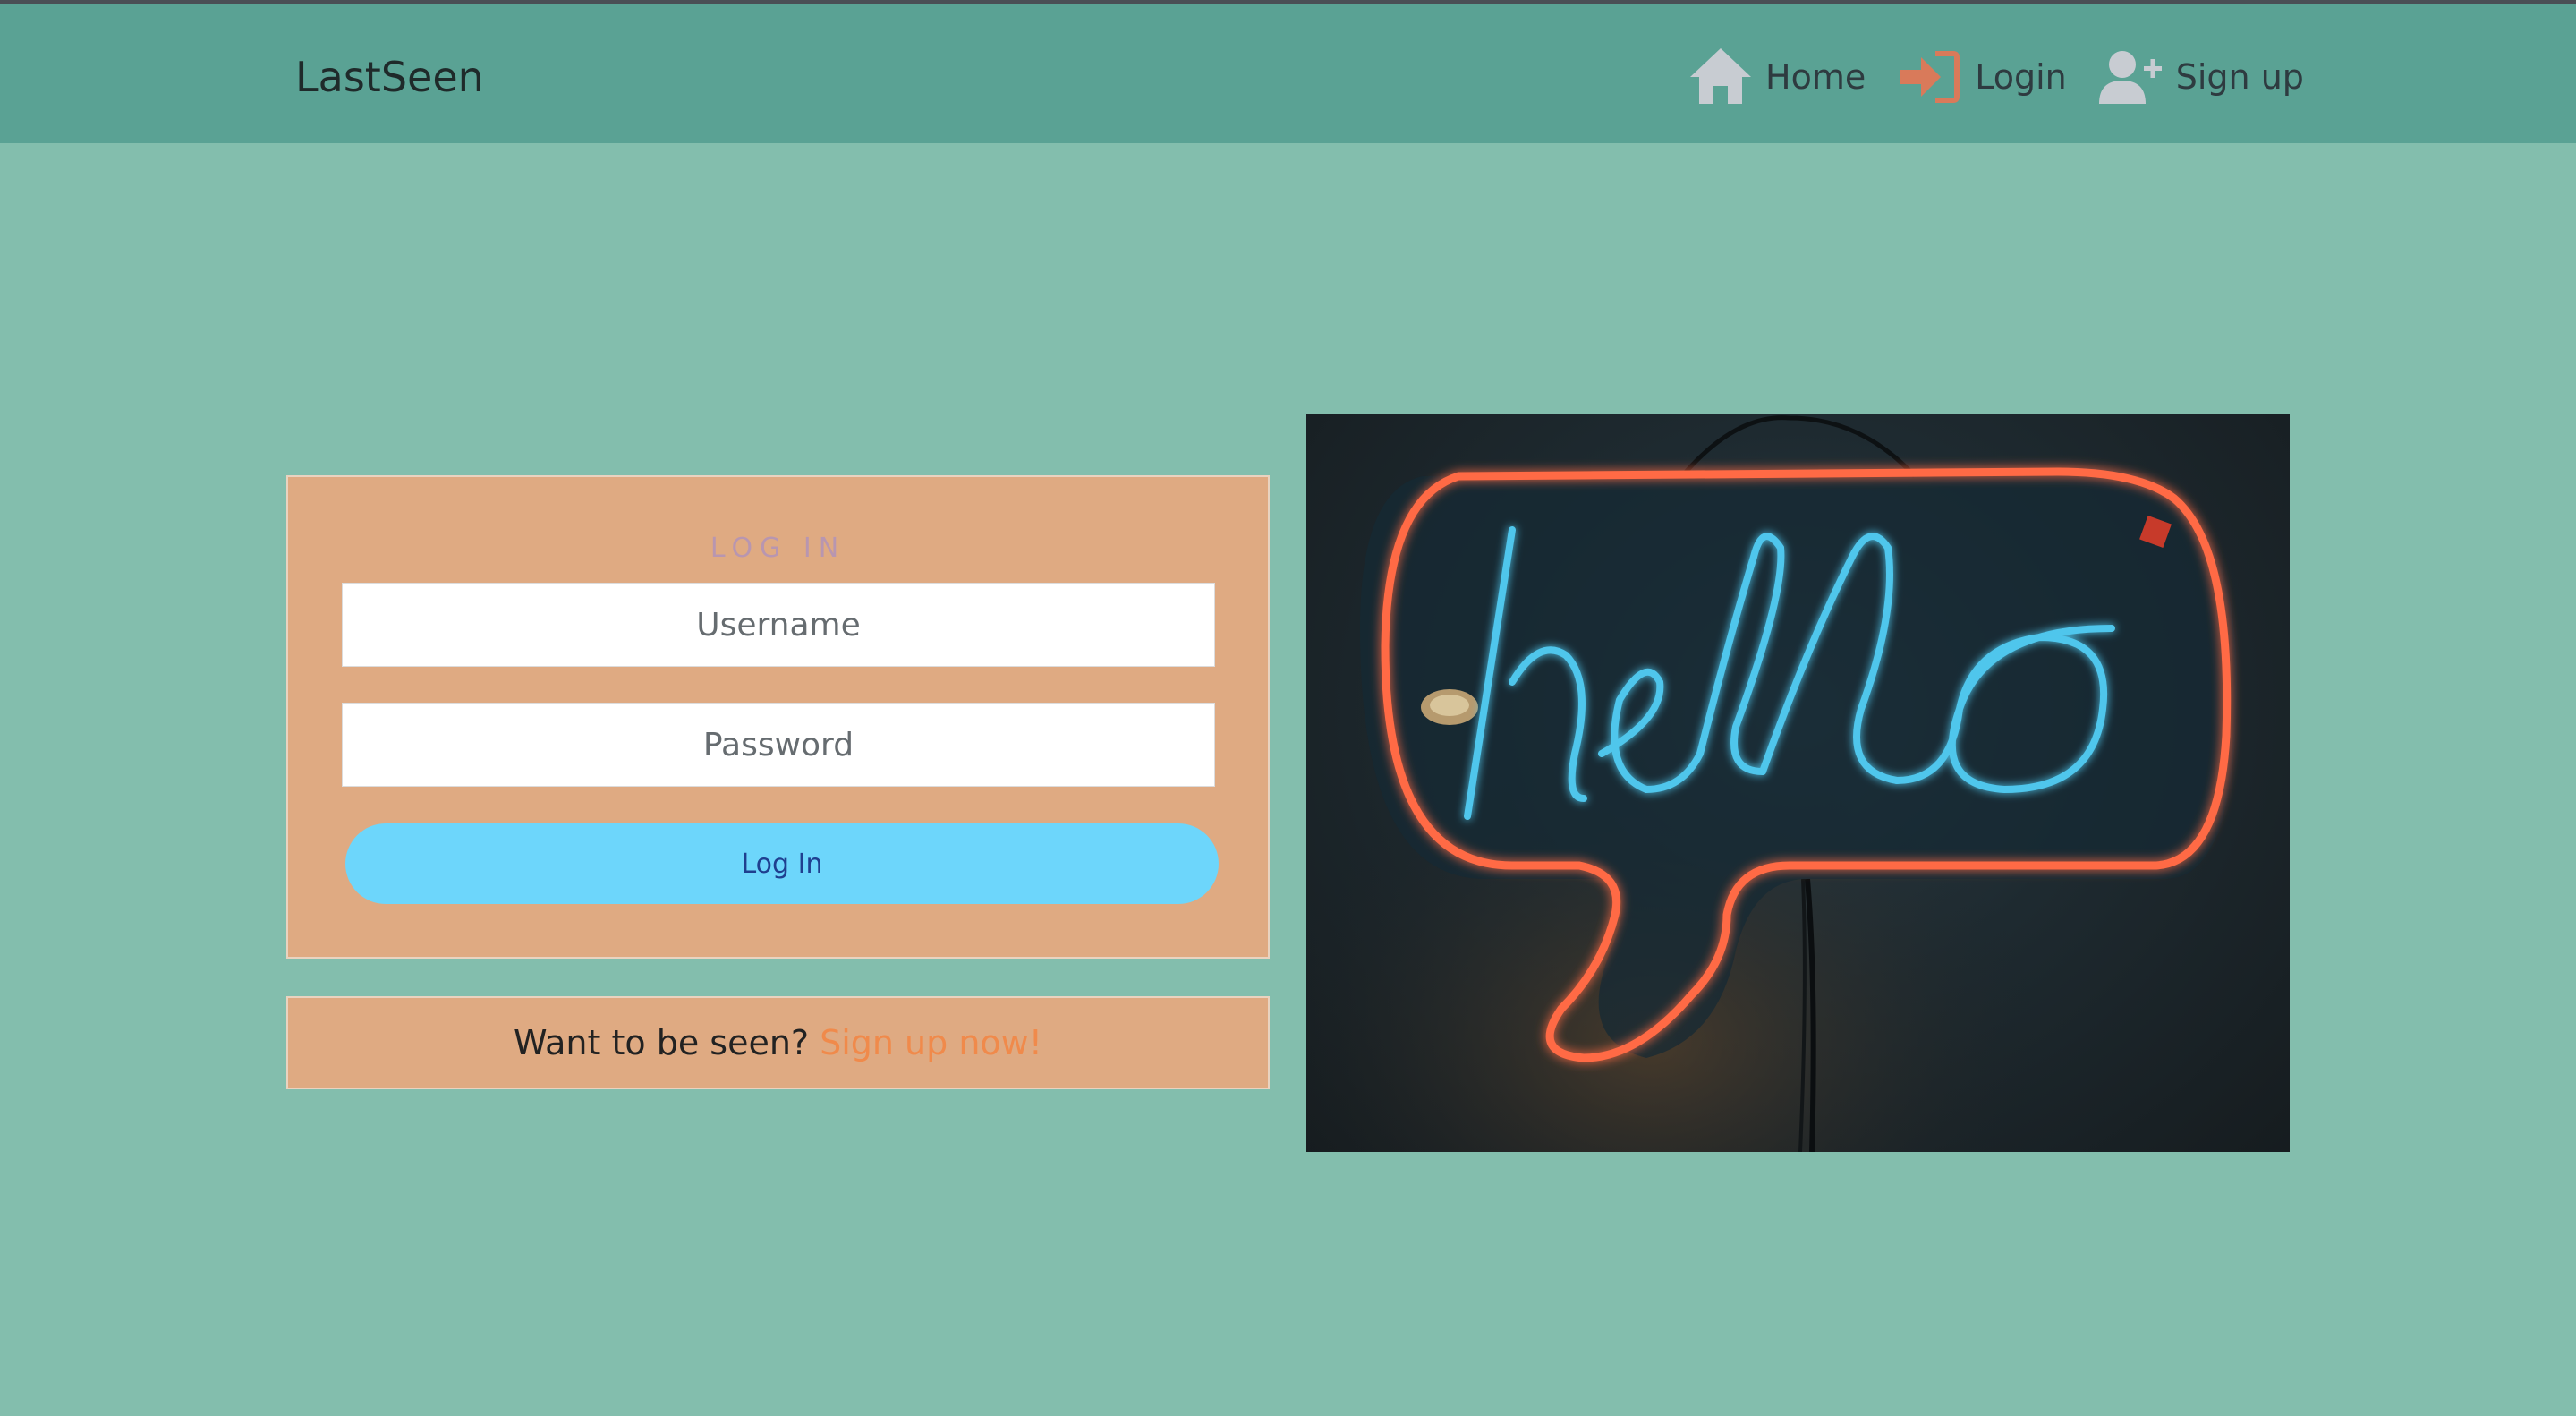  I want to click on password-input, so click(778, 745).